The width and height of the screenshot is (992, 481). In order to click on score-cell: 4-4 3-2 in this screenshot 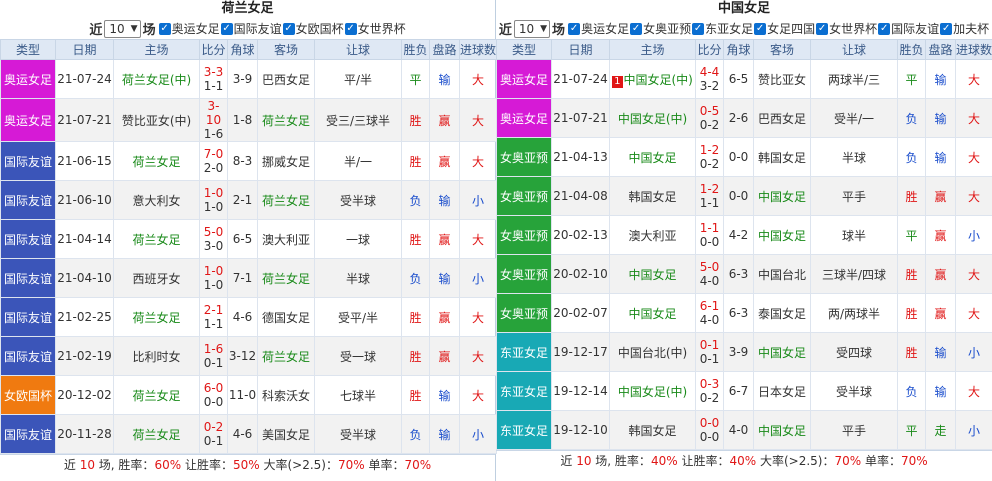, I will do `click(709, 79)`.